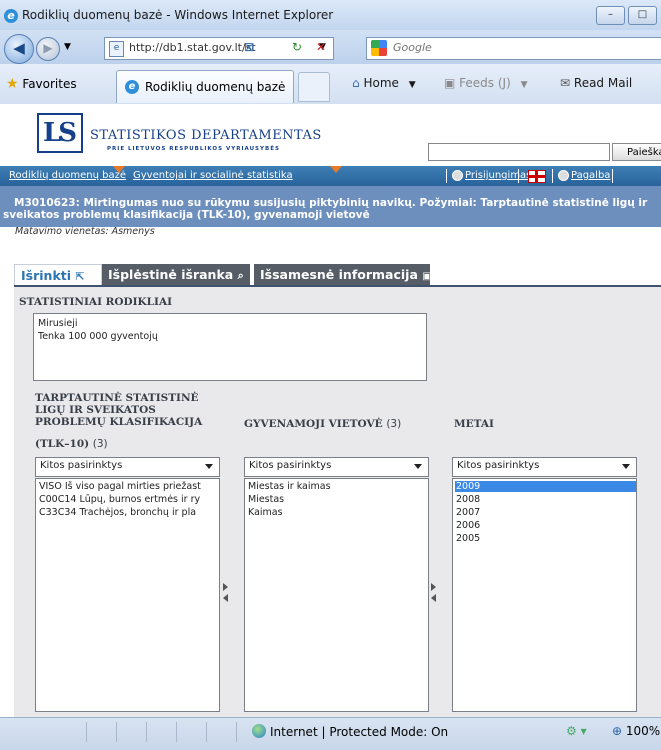  I want to click on list-item: 2008, so click(468, 499).